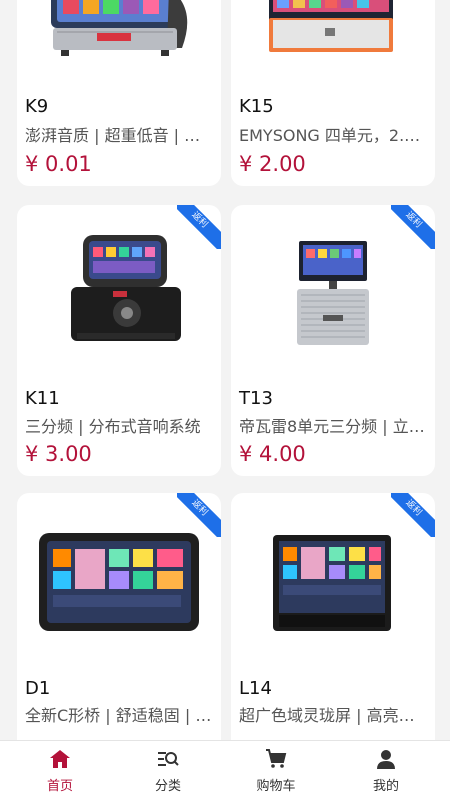 This screenshot has height=801, width=450. What do you see at coordinates (385, 786) in the screenshot?
I see `tab-label: 我的` at bounding box center [385, 786].